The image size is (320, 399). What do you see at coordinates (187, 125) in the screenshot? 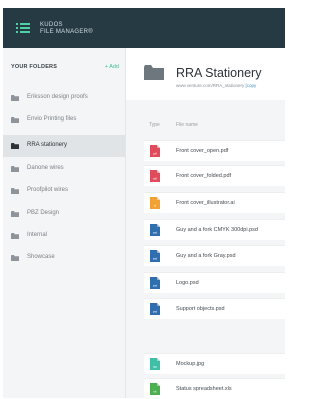
I see `column-file-name: File name` at bounding box center [187, 125].